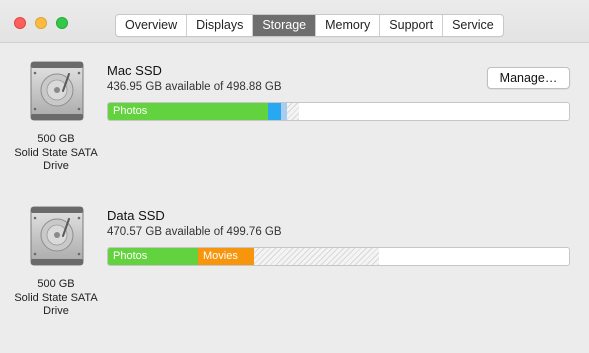  What do you see at coordinates (347, 25) in the screenshot?
I see `tab-memory: Memory` at bounding box center [347, 25].